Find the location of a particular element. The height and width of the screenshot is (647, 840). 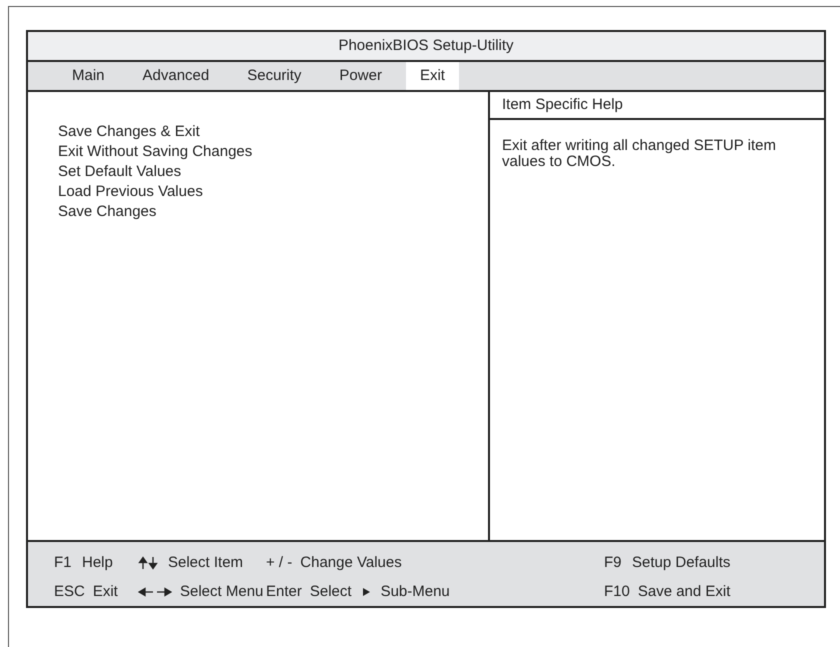

key-action: Select is located at coordinates (331, 591).